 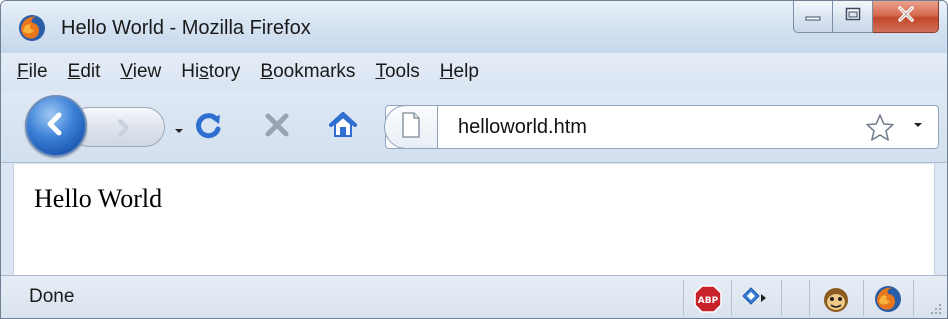 I want to click on menu-view: View, so click(x=140, y=72).